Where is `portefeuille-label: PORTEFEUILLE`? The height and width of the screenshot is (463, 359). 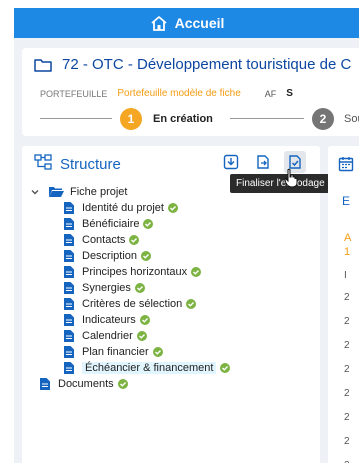 portefeuille-label: PORTEFEUILLE is located at coordinates (74, 94).